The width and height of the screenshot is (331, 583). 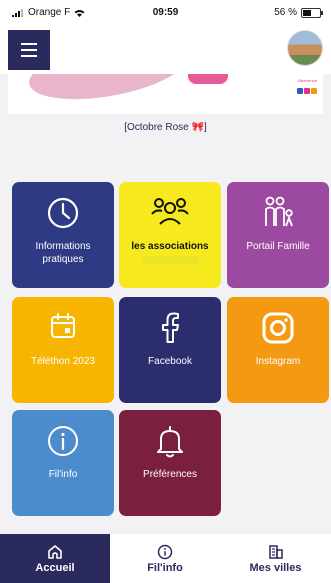 I want to click on tile-preferences: Préférences, so click(x=170, y=463).